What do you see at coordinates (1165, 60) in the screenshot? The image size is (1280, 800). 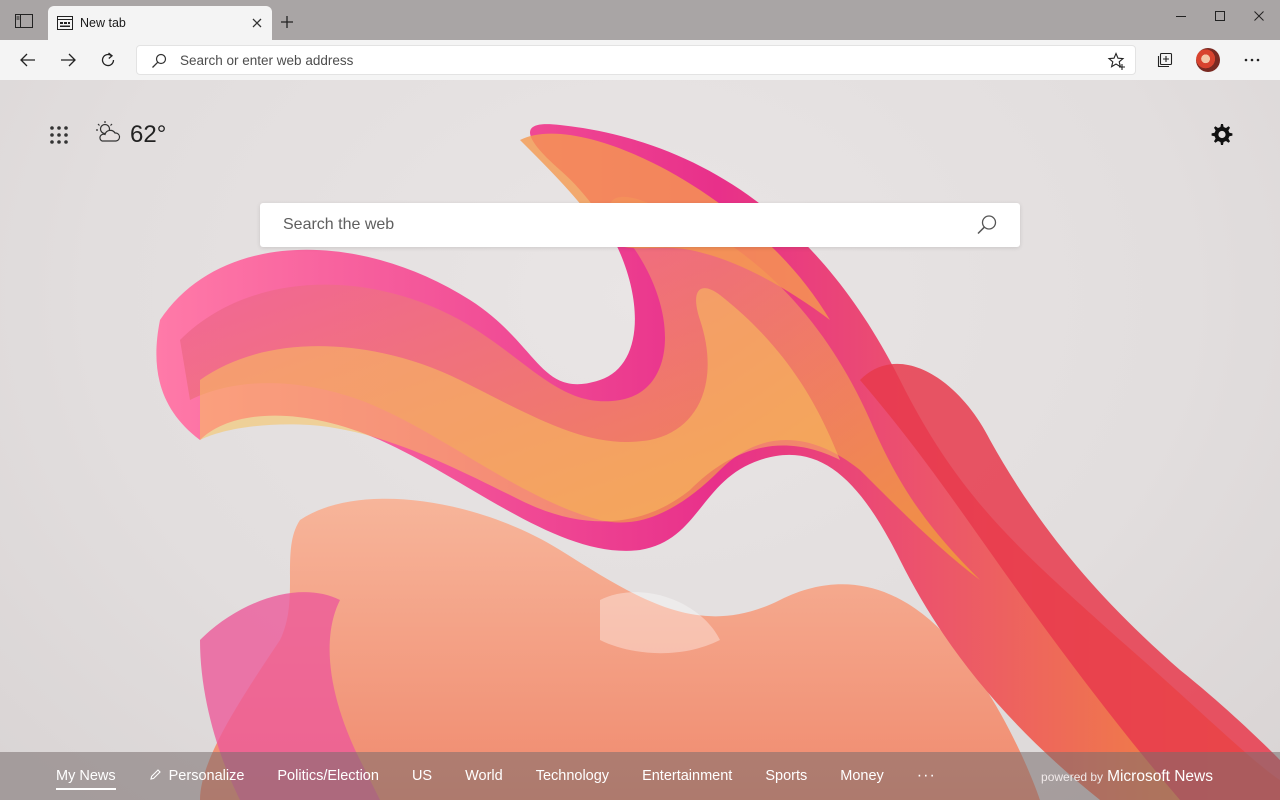 I see `collections-icon` at bounding box center [1165, 60].